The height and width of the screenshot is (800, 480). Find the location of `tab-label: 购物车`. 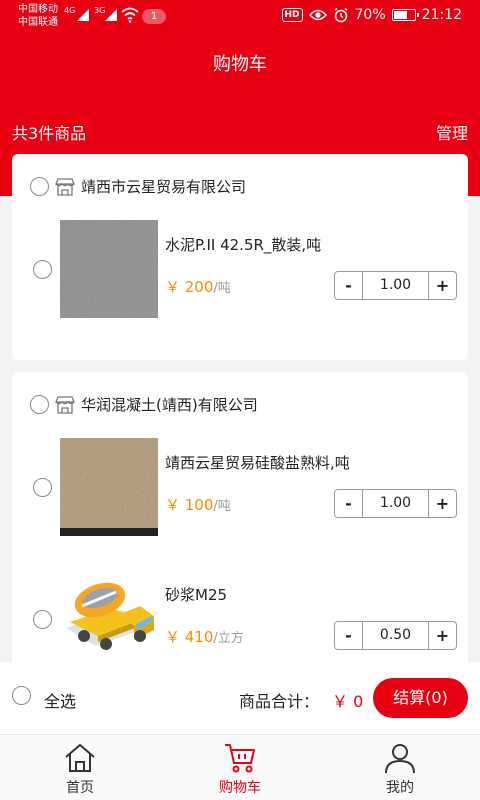

tab-label: 购物车 is located at coordinates (240, 788).